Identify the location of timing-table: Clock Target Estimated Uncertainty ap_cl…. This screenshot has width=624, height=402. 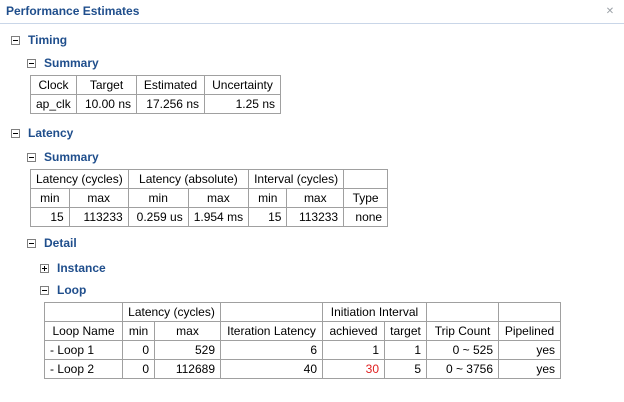
(155, 94).